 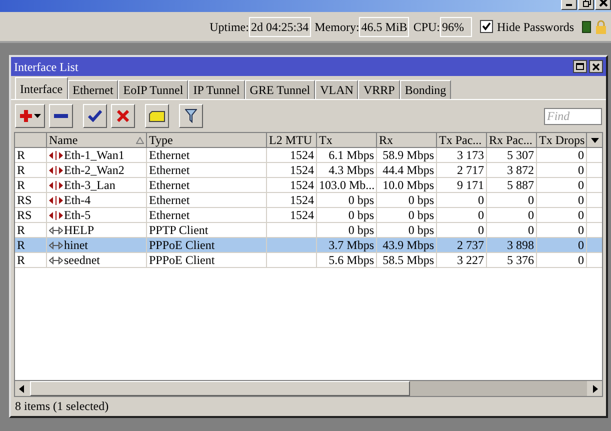 I want to click on table-cell: 5 376, so click(x=512, y=260).